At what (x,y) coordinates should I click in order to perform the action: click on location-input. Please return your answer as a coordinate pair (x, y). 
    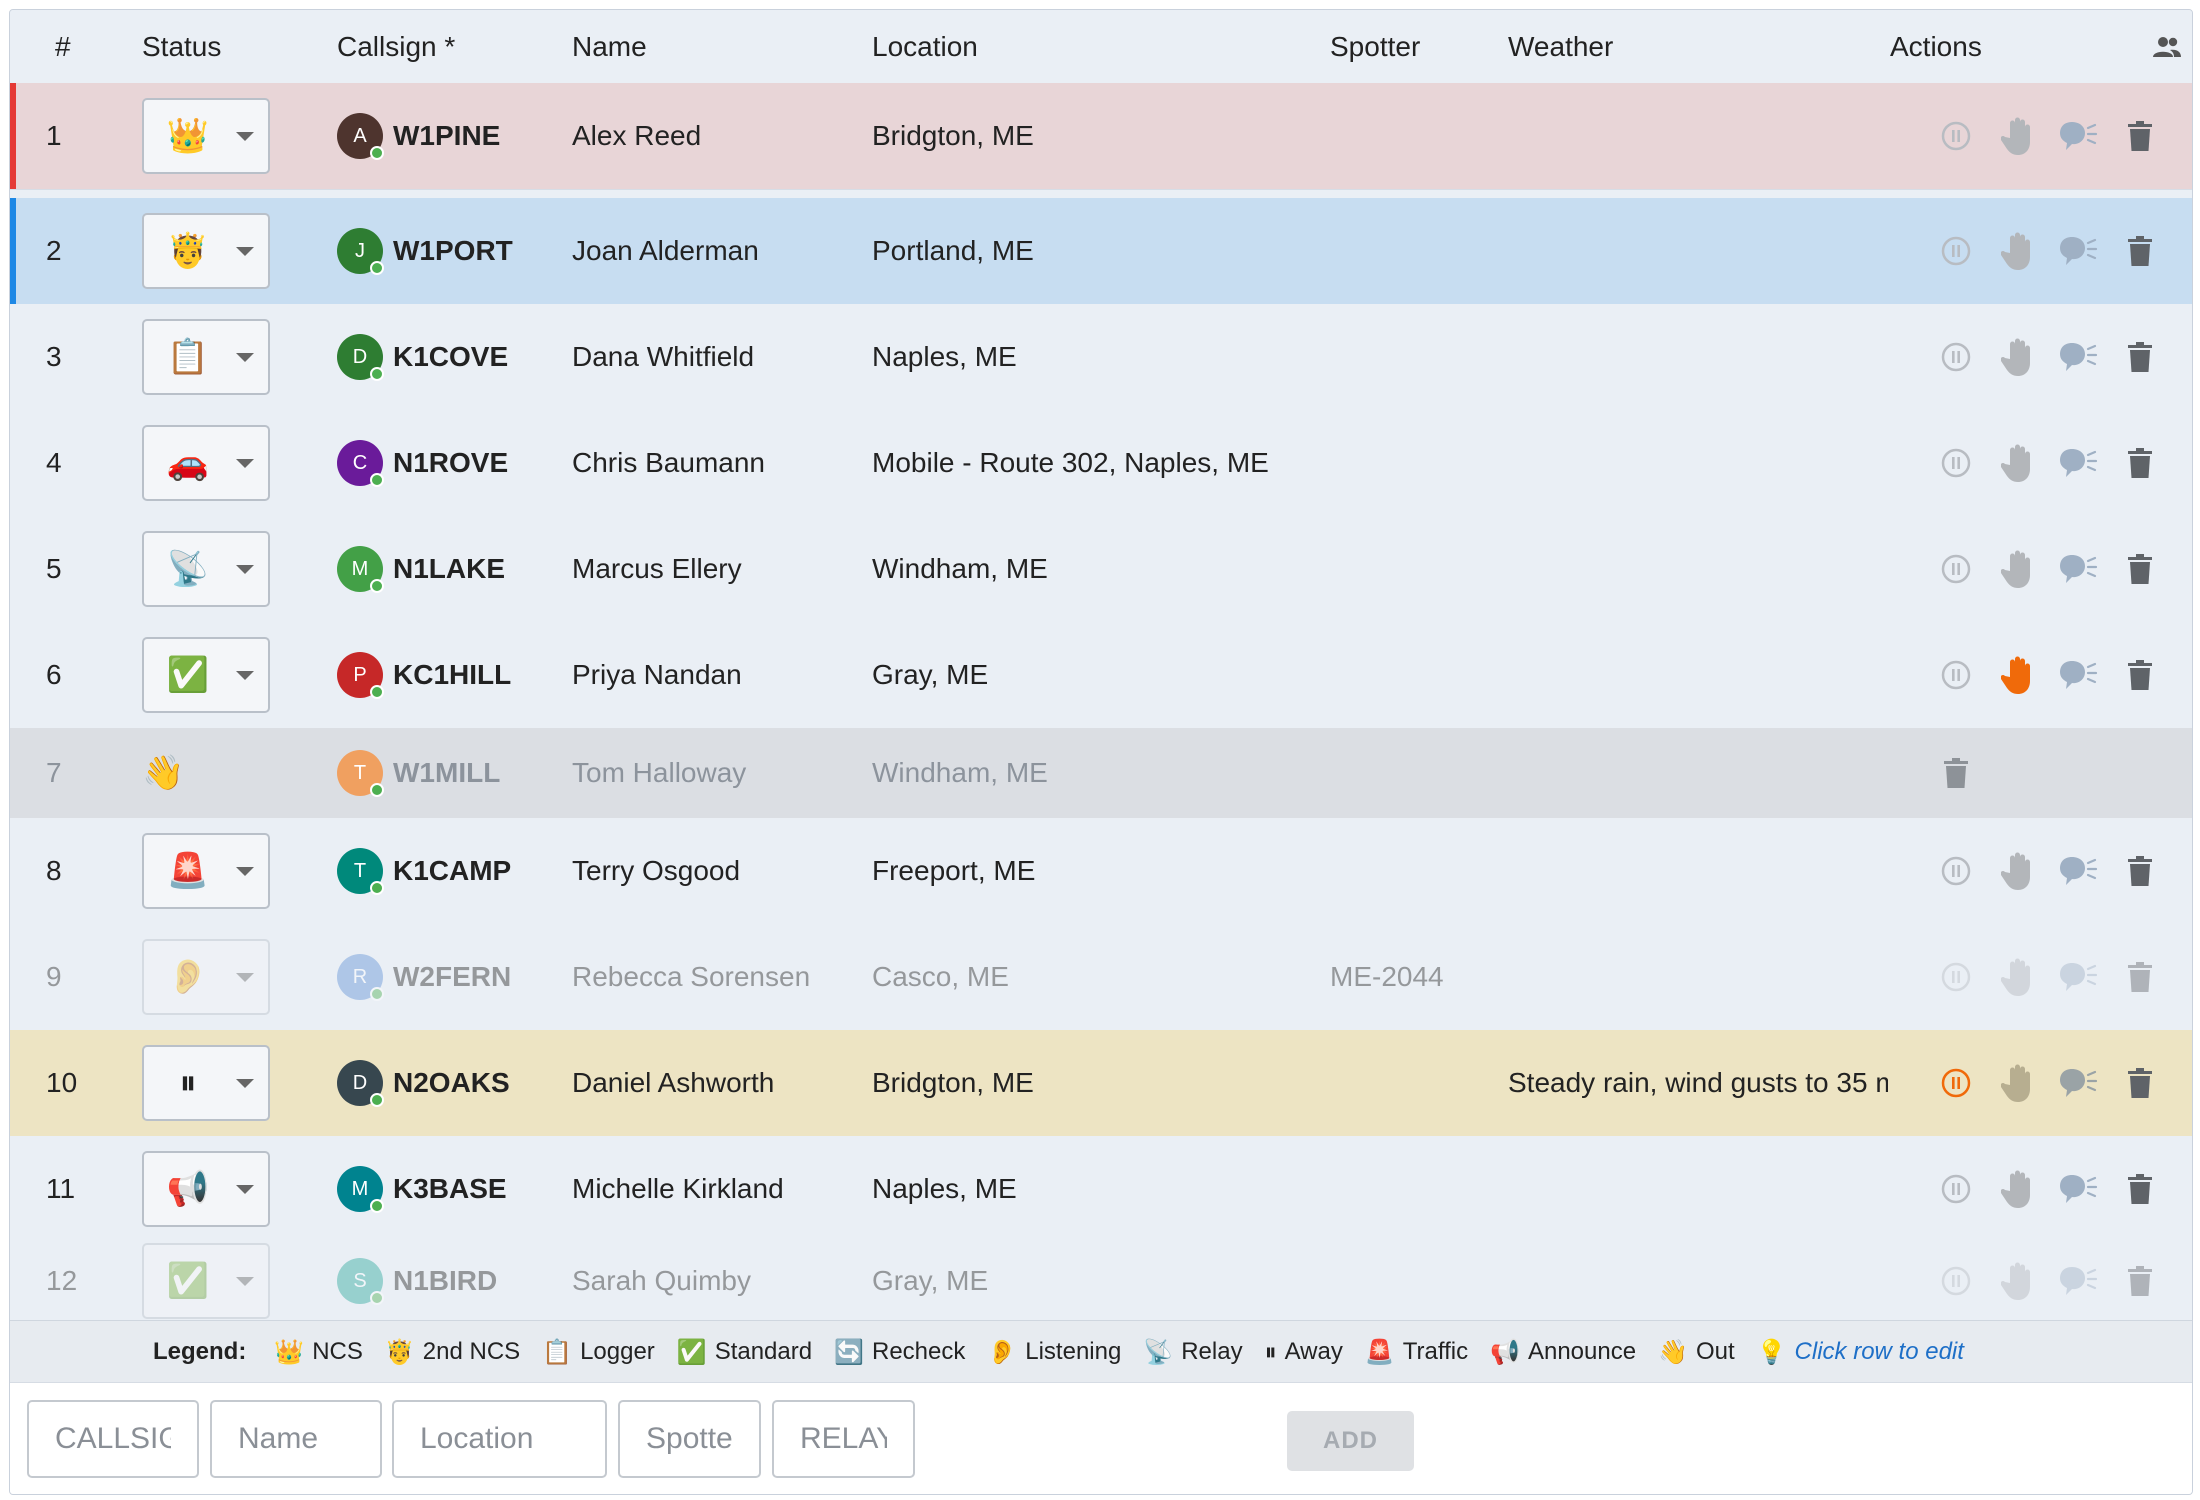
    Looking at the image, I should click on (499, 1439).